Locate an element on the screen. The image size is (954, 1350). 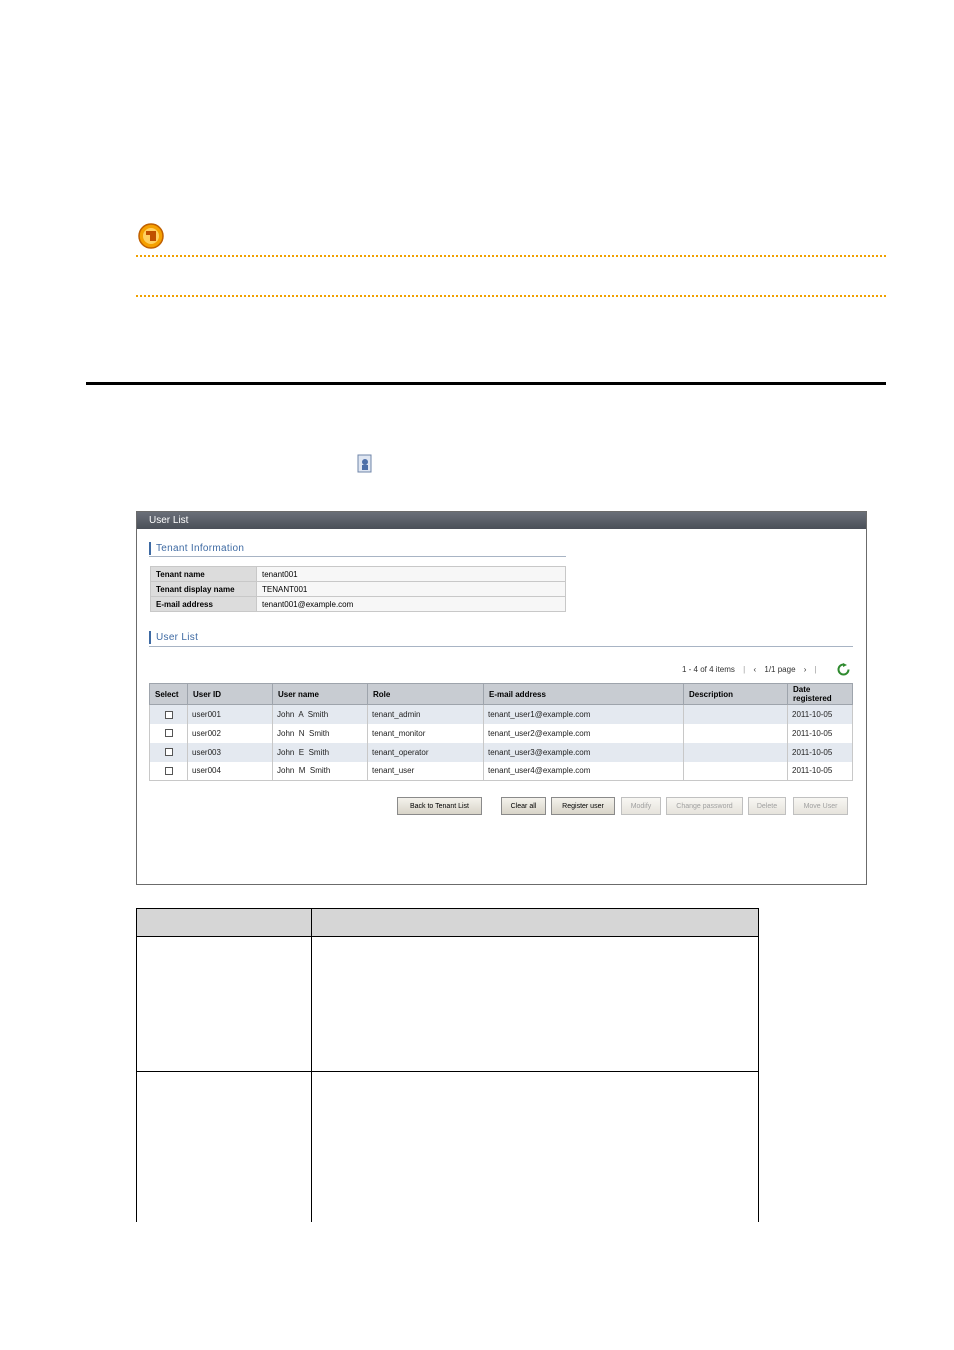
col-select: Select is located at coordinates (168, 694).